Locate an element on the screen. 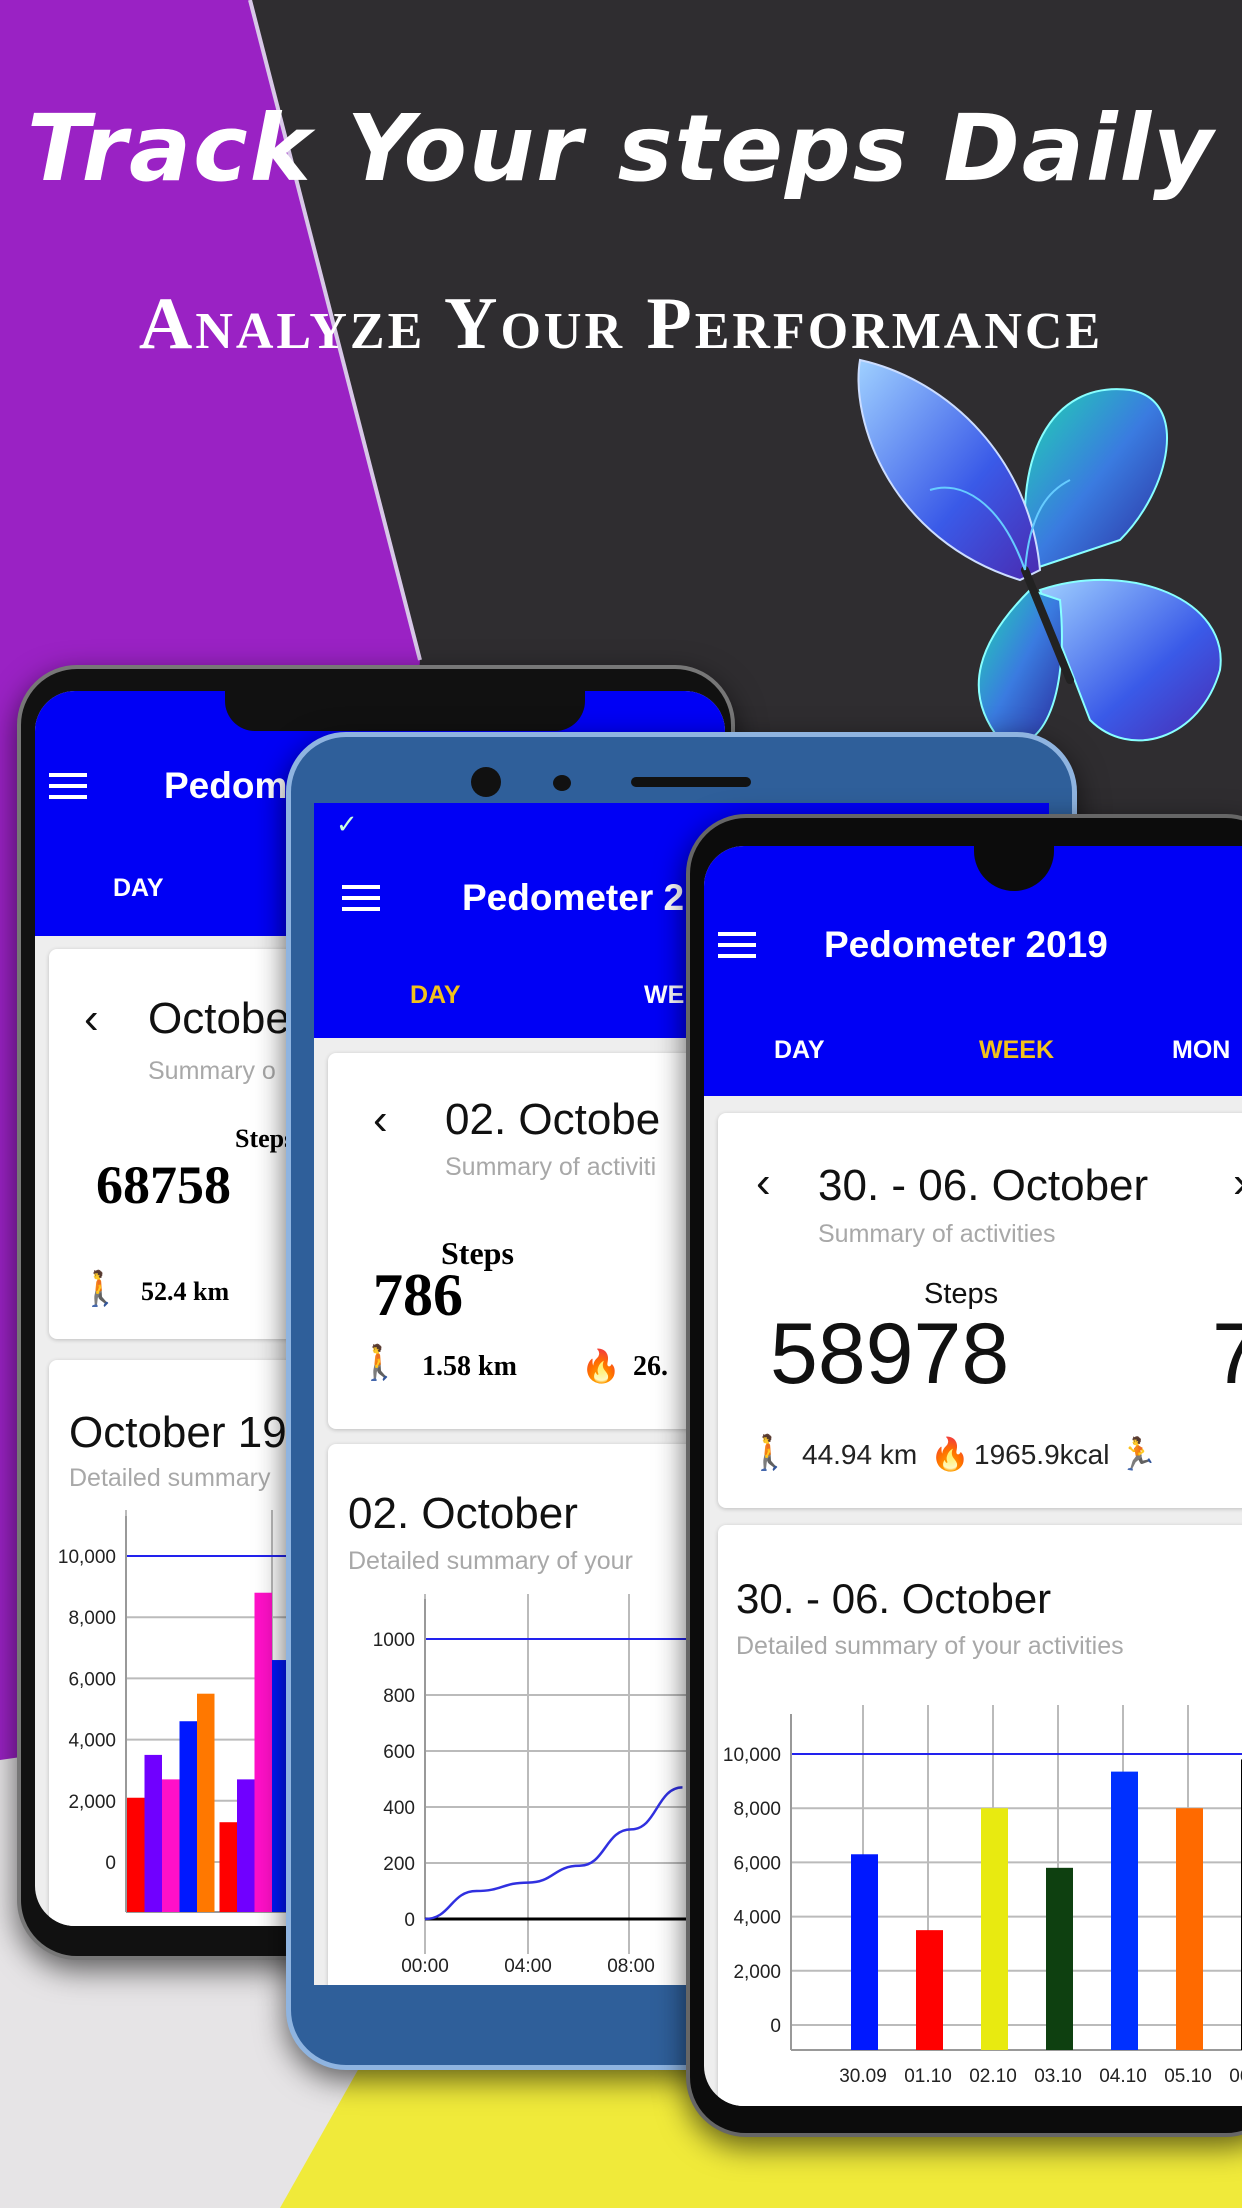 Image resolution: width=1242 pixels, height=2208 pixels. x-tick-label: 30.09 is located at coordinates (863, 2076).